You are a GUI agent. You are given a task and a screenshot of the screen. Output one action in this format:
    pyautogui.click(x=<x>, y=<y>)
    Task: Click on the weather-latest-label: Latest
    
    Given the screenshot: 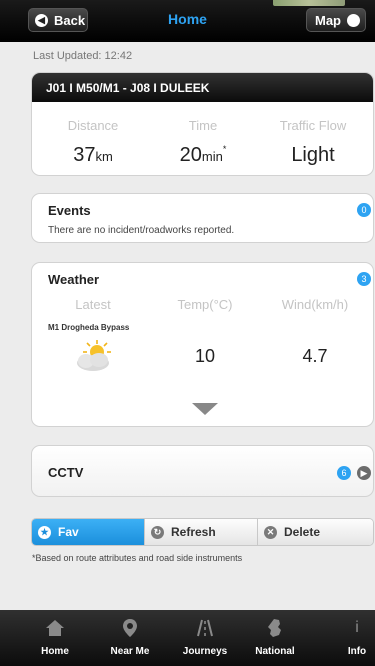 What is the action you would take?
    pyautogui.click(x=93, y=304)
    